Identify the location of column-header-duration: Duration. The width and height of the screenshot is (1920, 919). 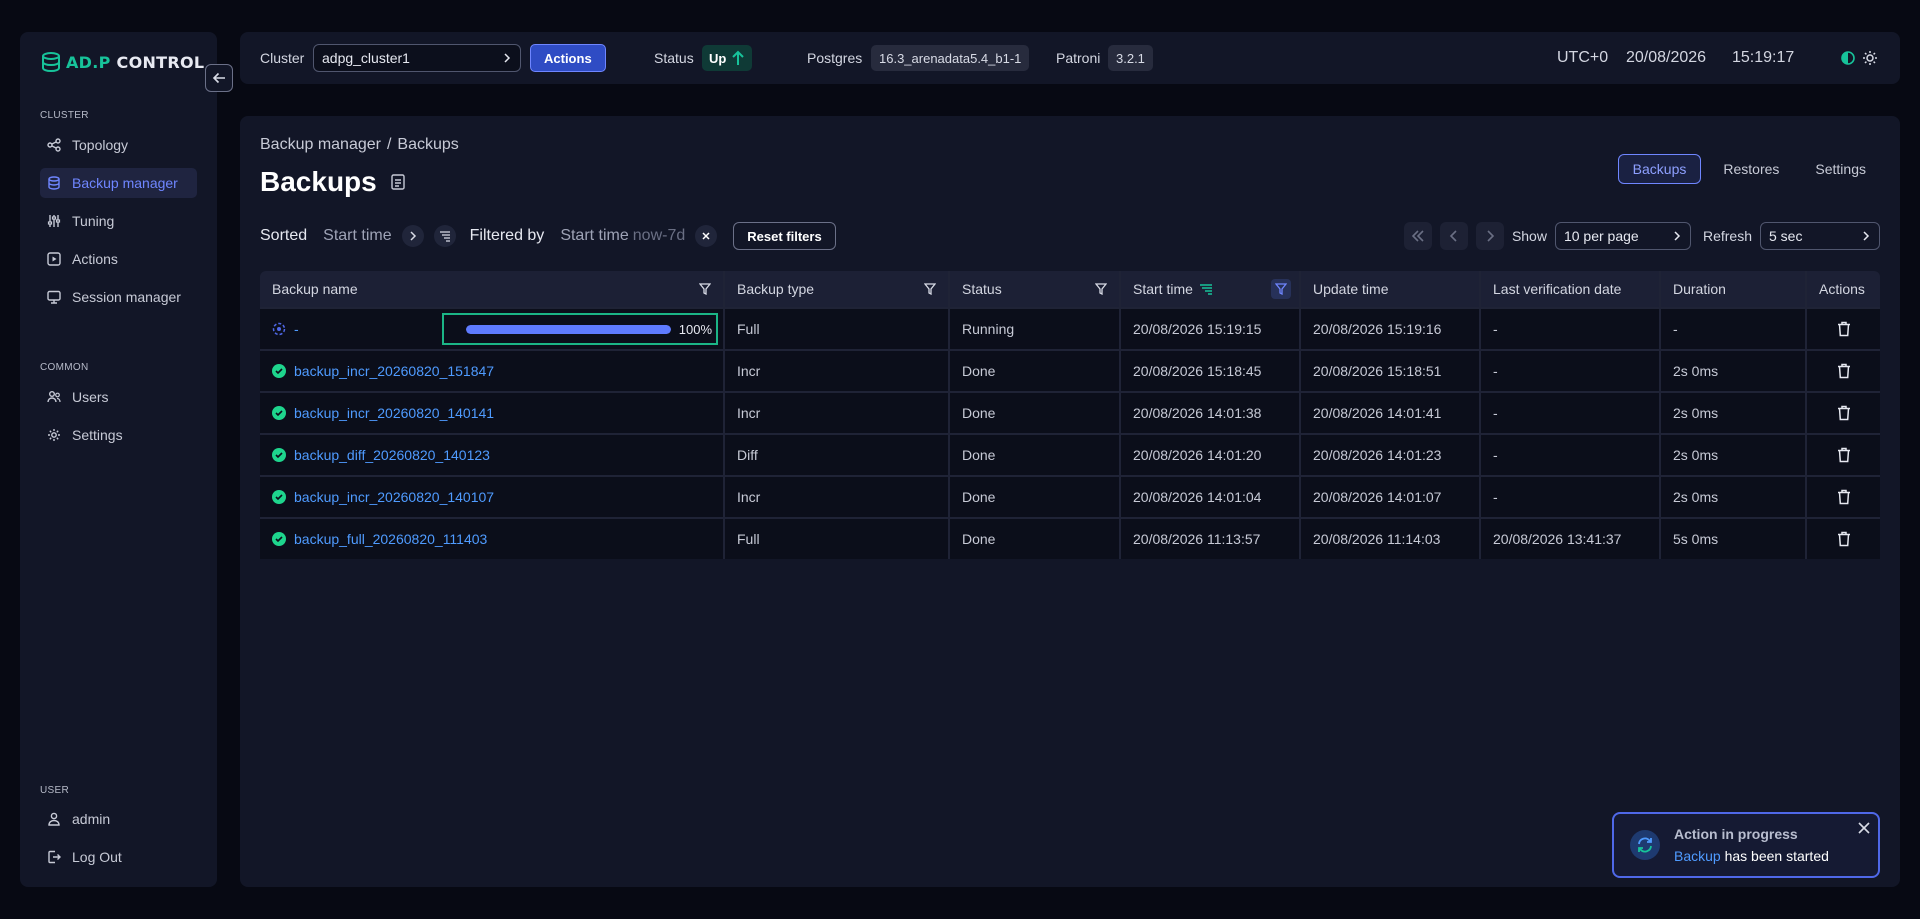
(1734, 289).